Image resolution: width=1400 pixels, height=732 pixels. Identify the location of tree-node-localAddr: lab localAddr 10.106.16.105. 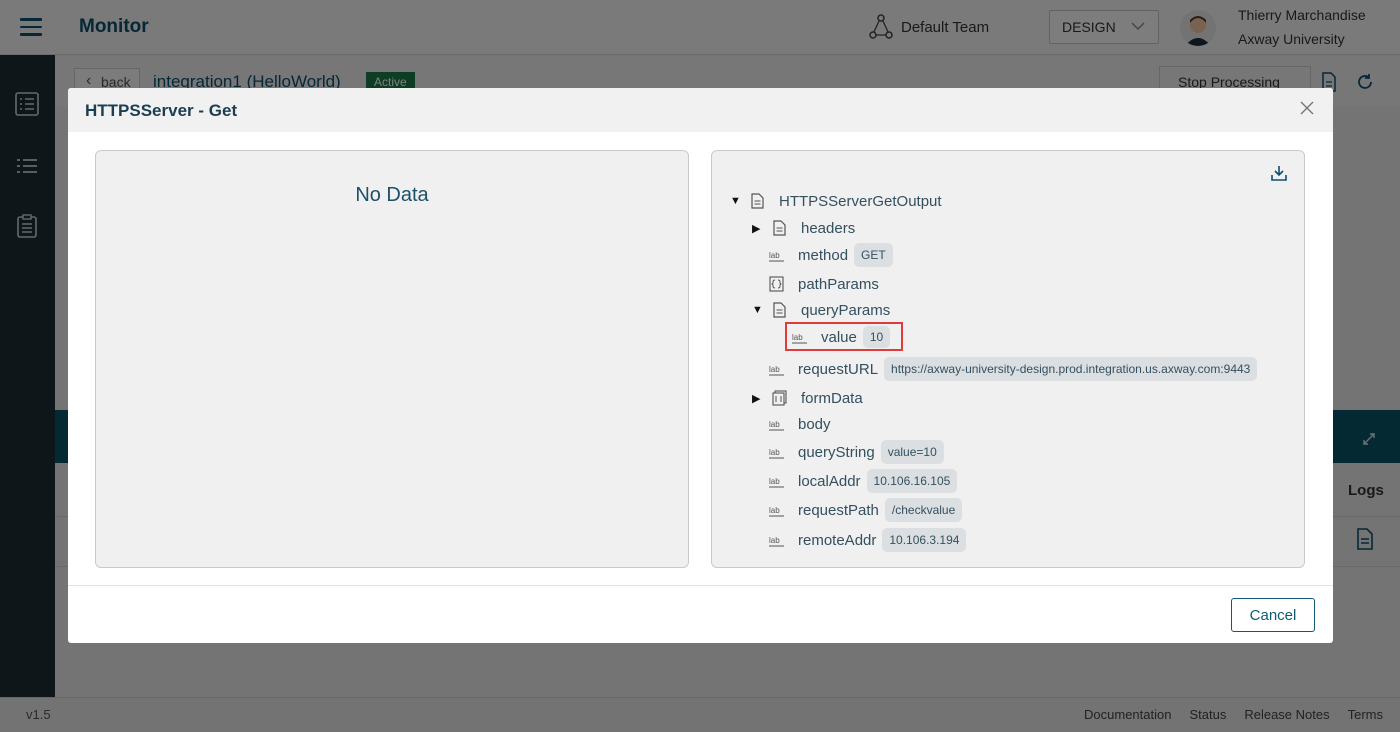
(863, 481).